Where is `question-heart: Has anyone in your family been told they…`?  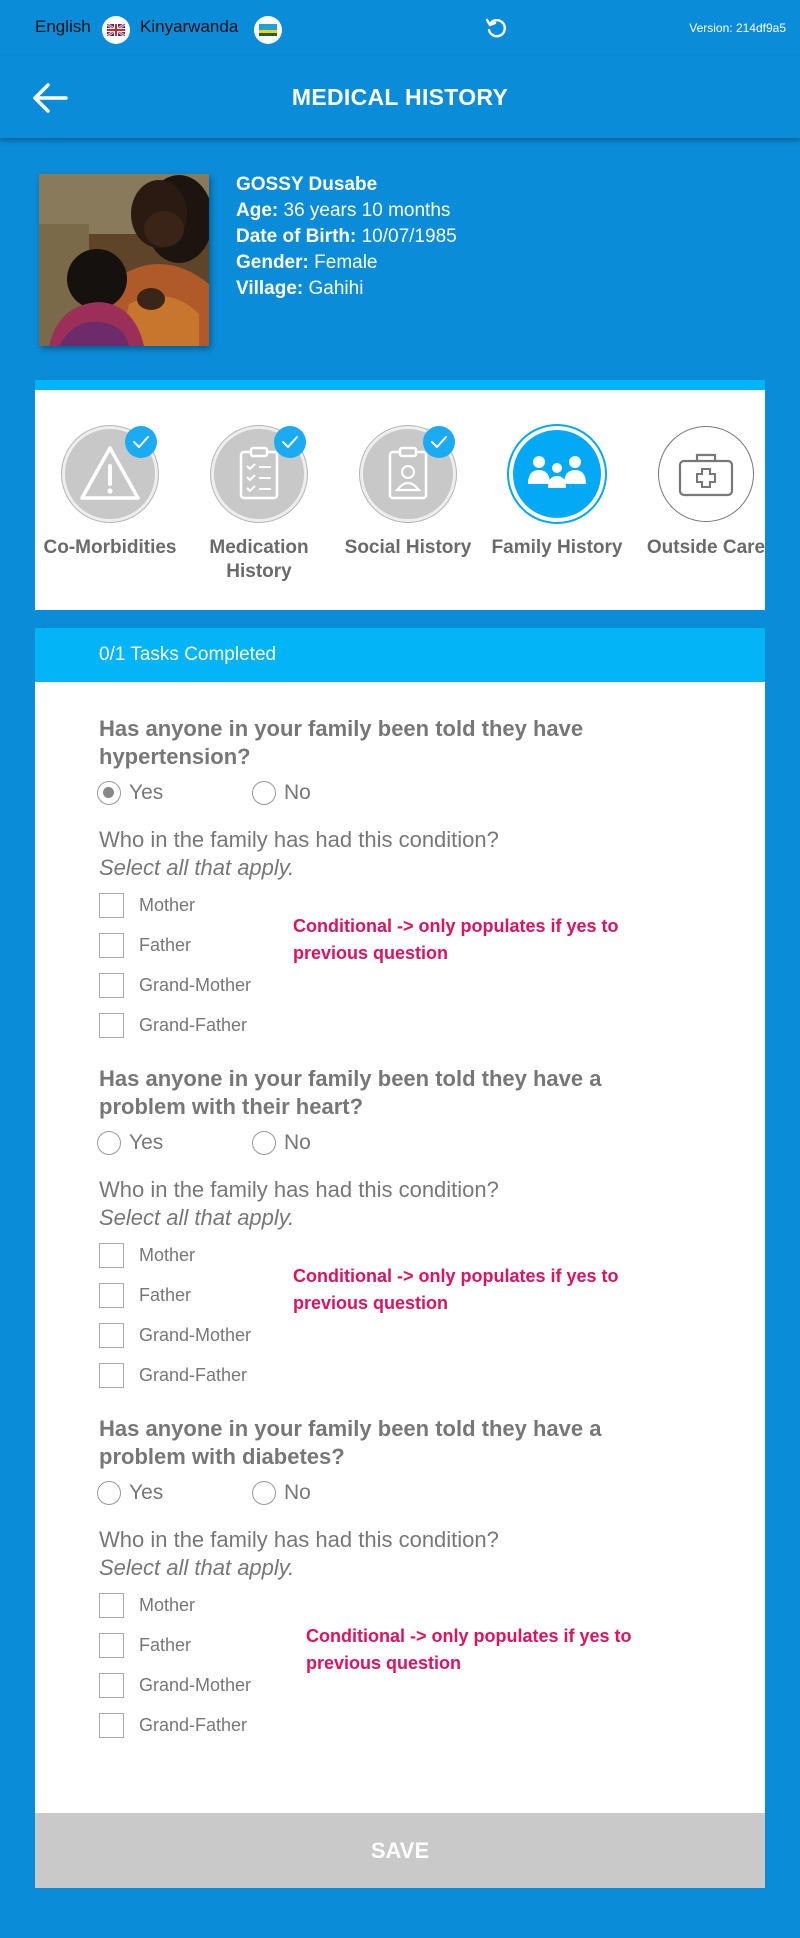
question-heart: Has anyone in your family been told they… is located at coordinates (350, 1092).